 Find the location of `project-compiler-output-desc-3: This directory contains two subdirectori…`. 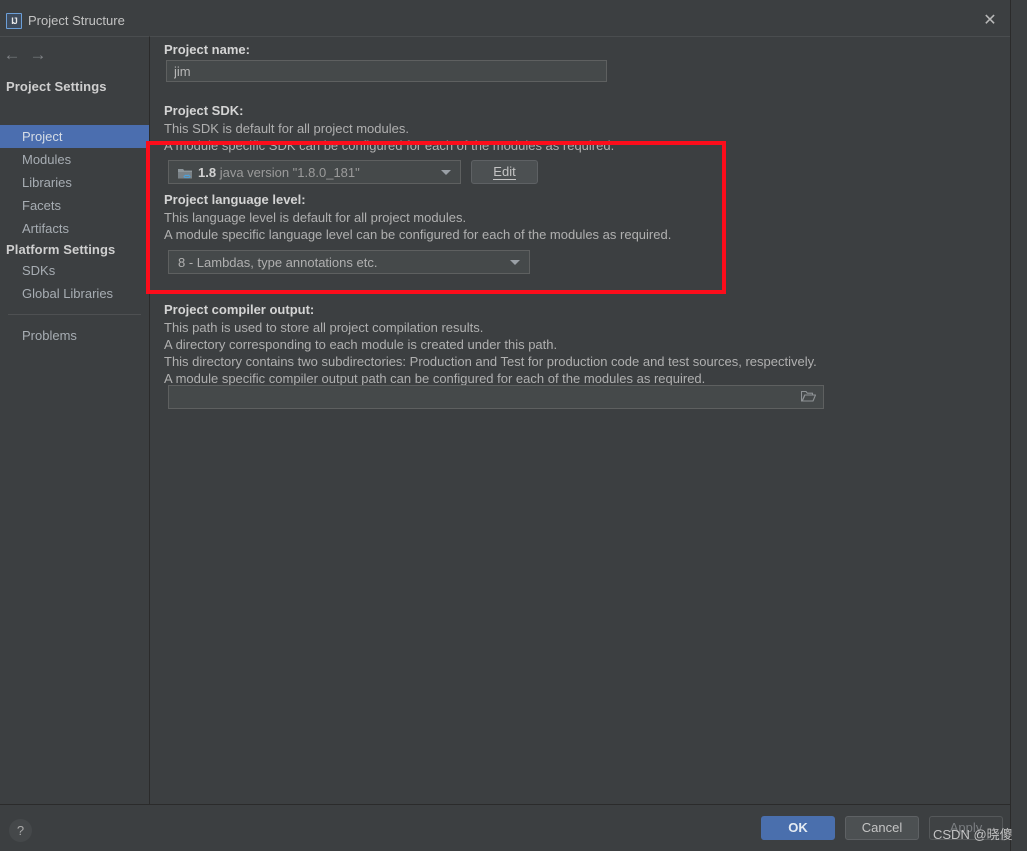

project-compiler-output-desc-3: This directory contains two subdirectori… is located at coordinates (490, 361).